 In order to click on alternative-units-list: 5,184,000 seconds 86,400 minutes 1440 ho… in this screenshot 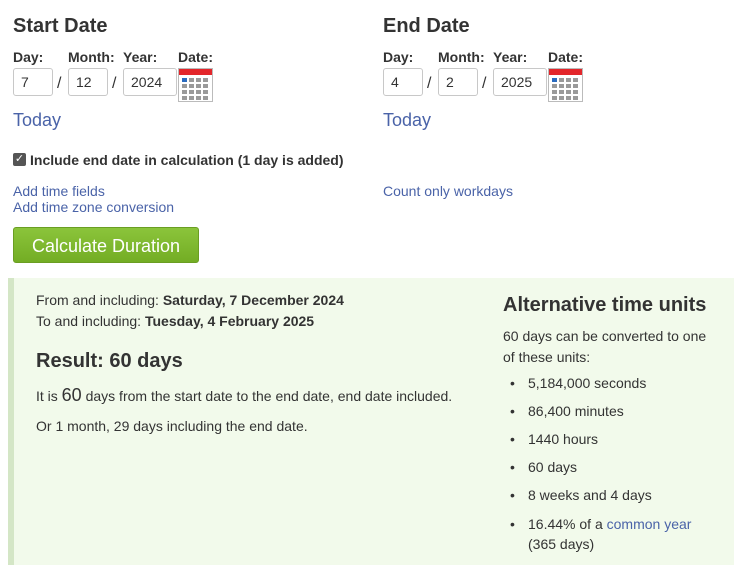, I will do `click(615, 464)`.